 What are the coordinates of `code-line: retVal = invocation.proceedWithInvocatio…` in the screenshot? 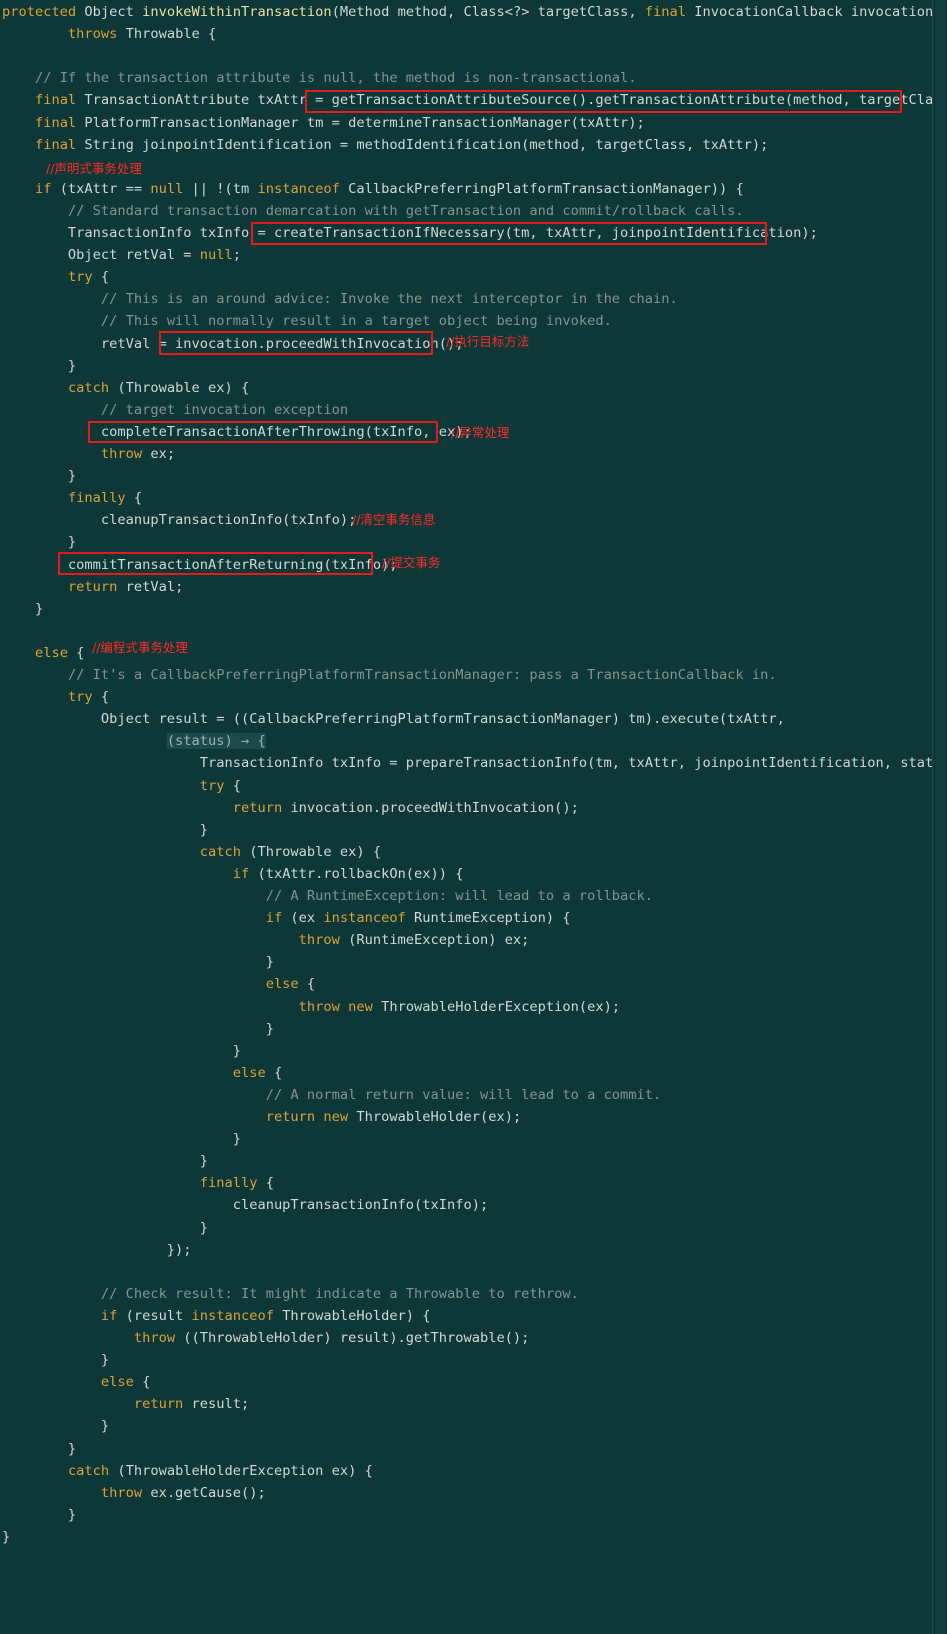 It's located at (233, 344).